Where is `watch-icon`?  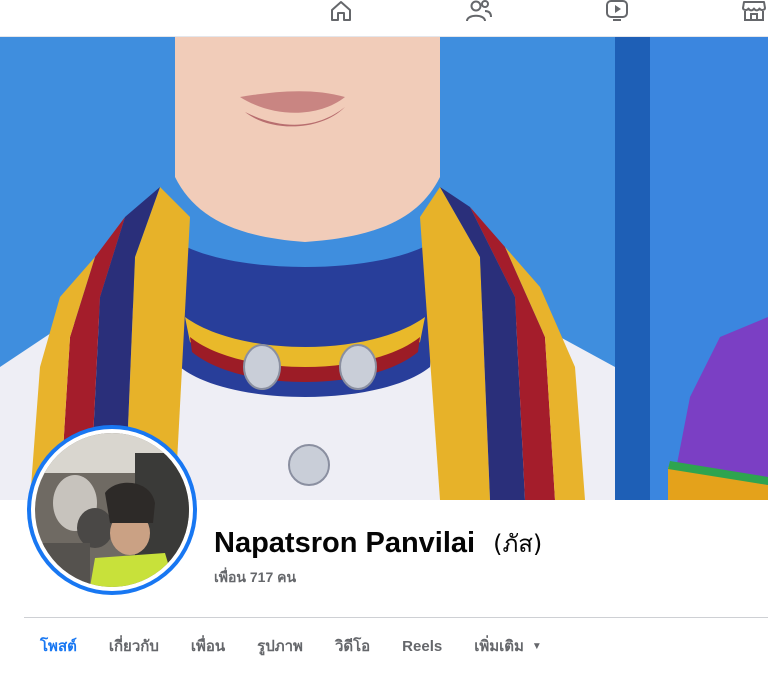
watch-icon is located at coordinates (617, 12).